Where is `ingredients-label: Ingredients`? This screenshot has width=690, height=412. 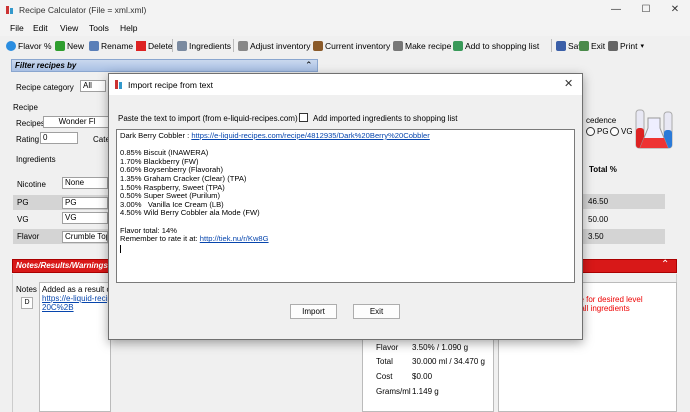 ingredients-label: Ingredients is located at coordinates (210, 45).